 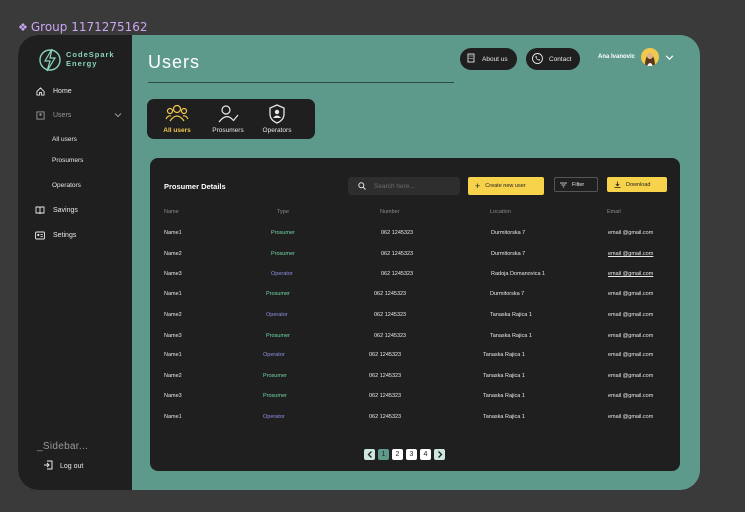 I want to click on cell-location: Radoja Domanovica 1, so click(x=518, y=274).